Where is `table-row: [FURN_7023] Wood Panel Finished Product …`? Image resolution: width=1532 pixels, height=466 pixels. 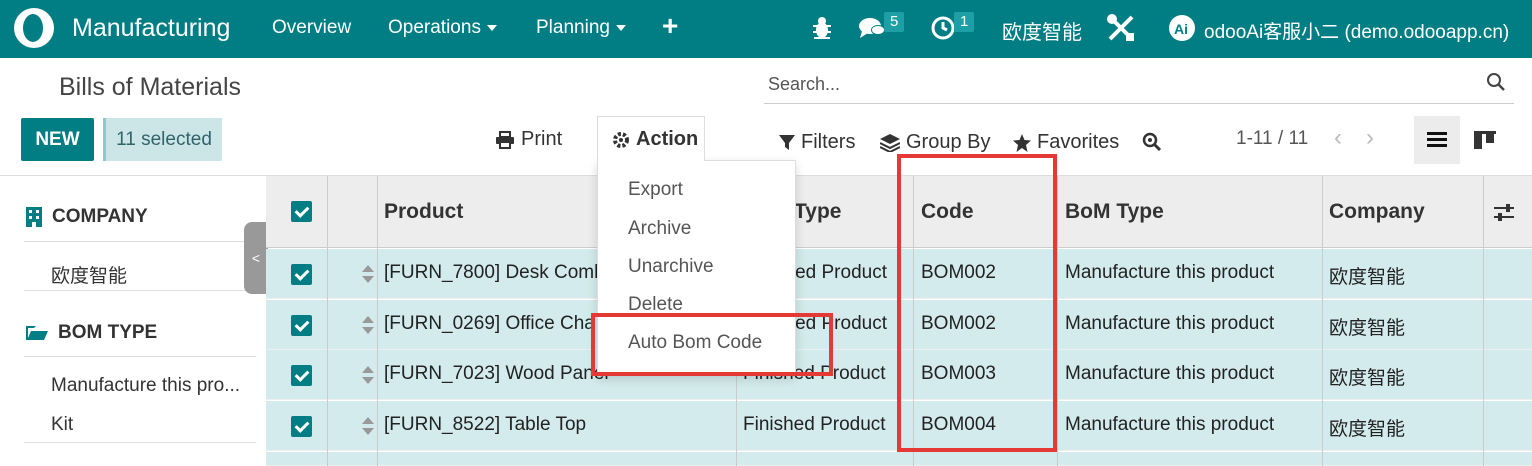
table-row: [FURN_7023] Wood Panel Finished Product … is located at coordinates (899, 375).